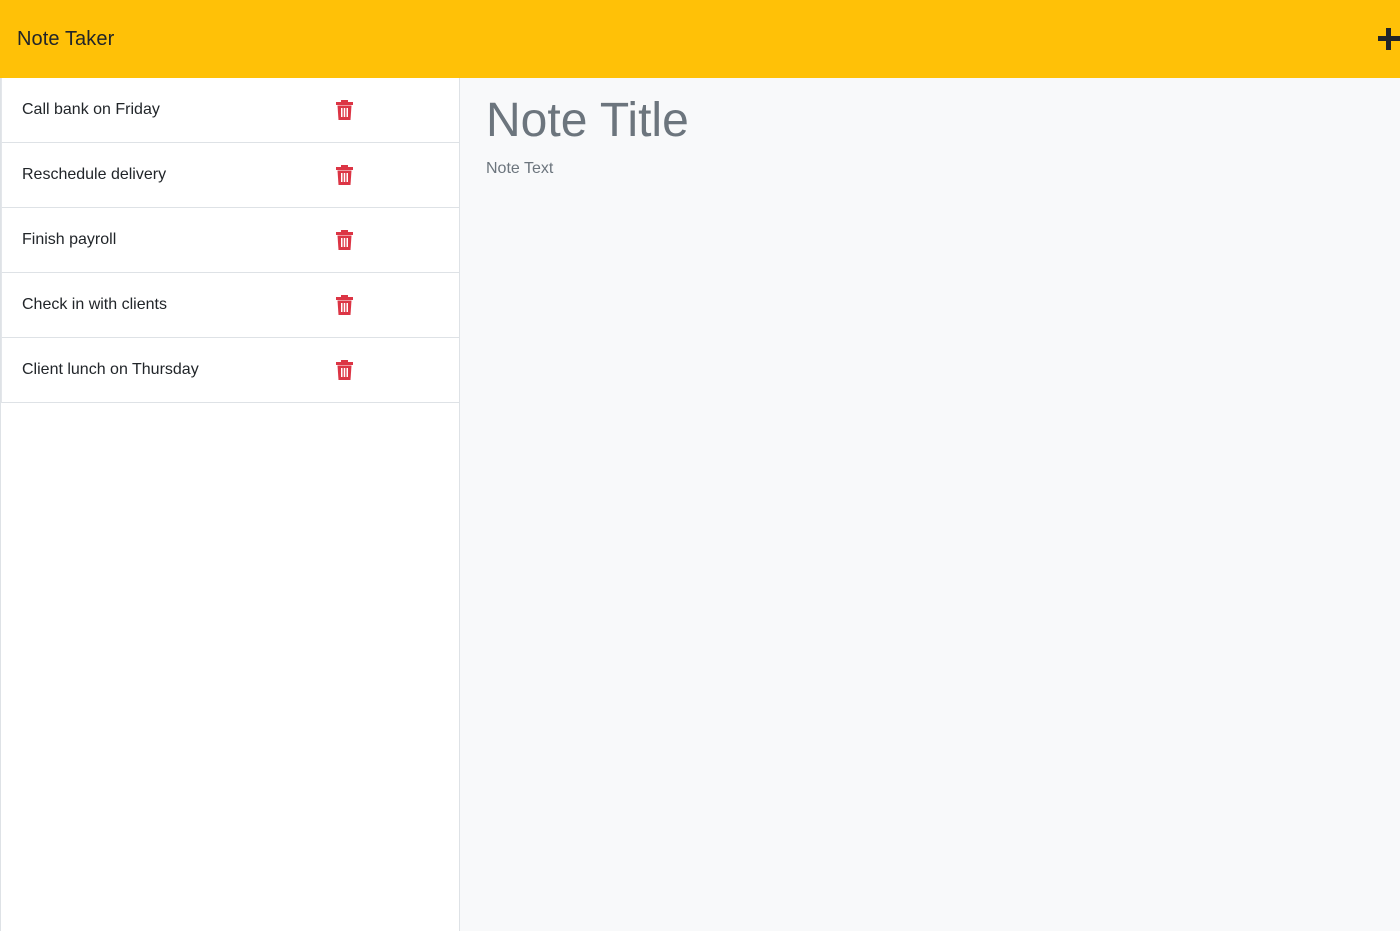 The width and height of the screenshot is (1400, 938). I want to click on note-item-title: Reschedule delivery, so click(94, 175).